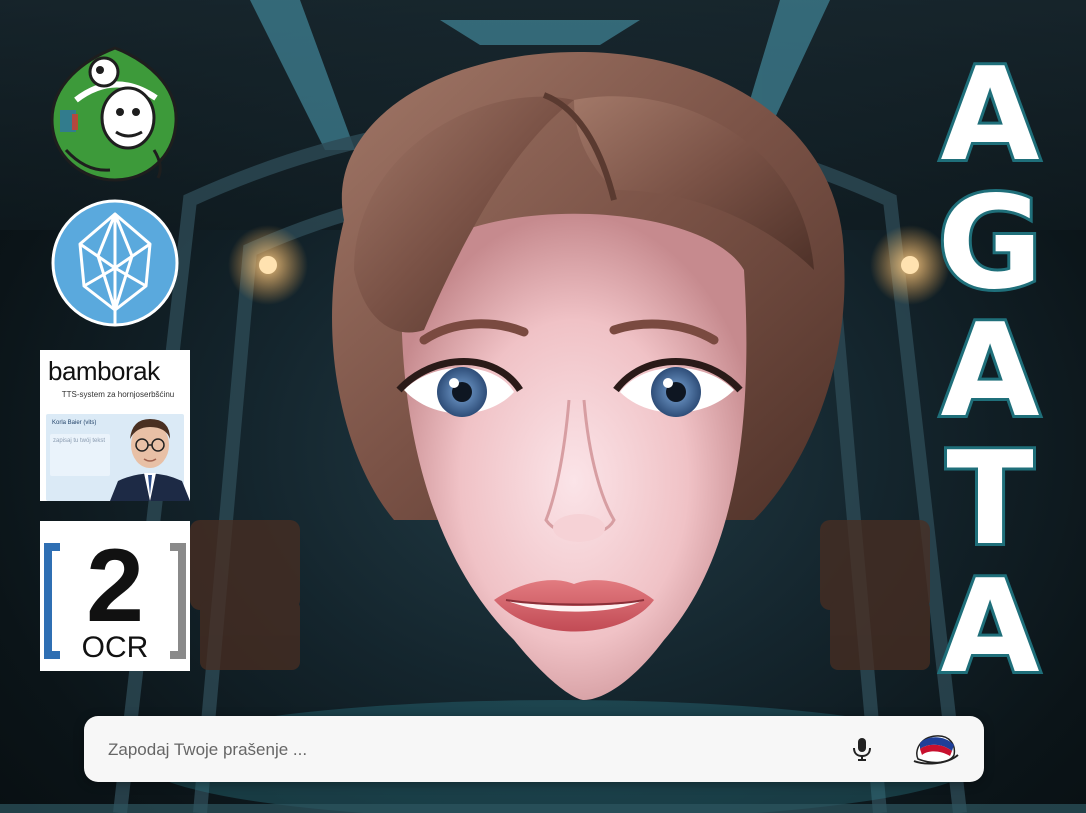  What do you see at coordinates (989, 115) in the screenshot?
I see `agata-letter-1: A` at bounding box center [989, 115].